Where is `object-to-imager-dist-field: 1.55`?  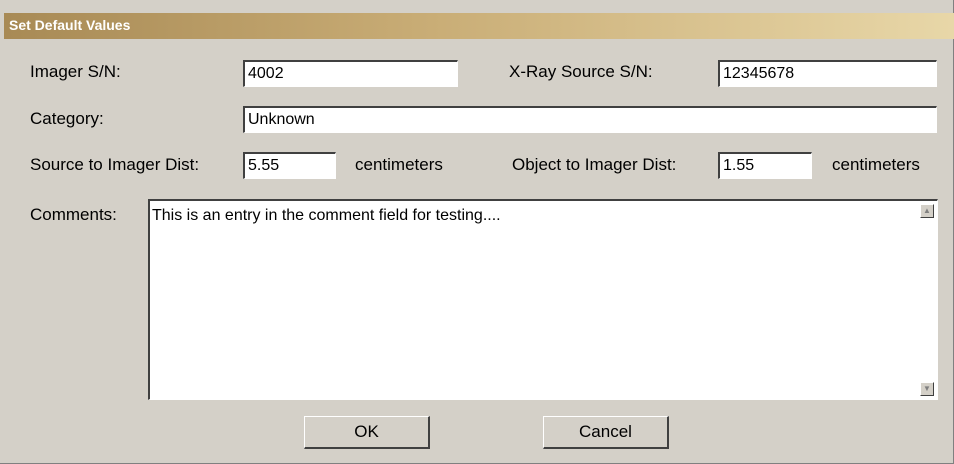 object-to-imager-dist-field: 1.55 is located at coordinates (765, 165).